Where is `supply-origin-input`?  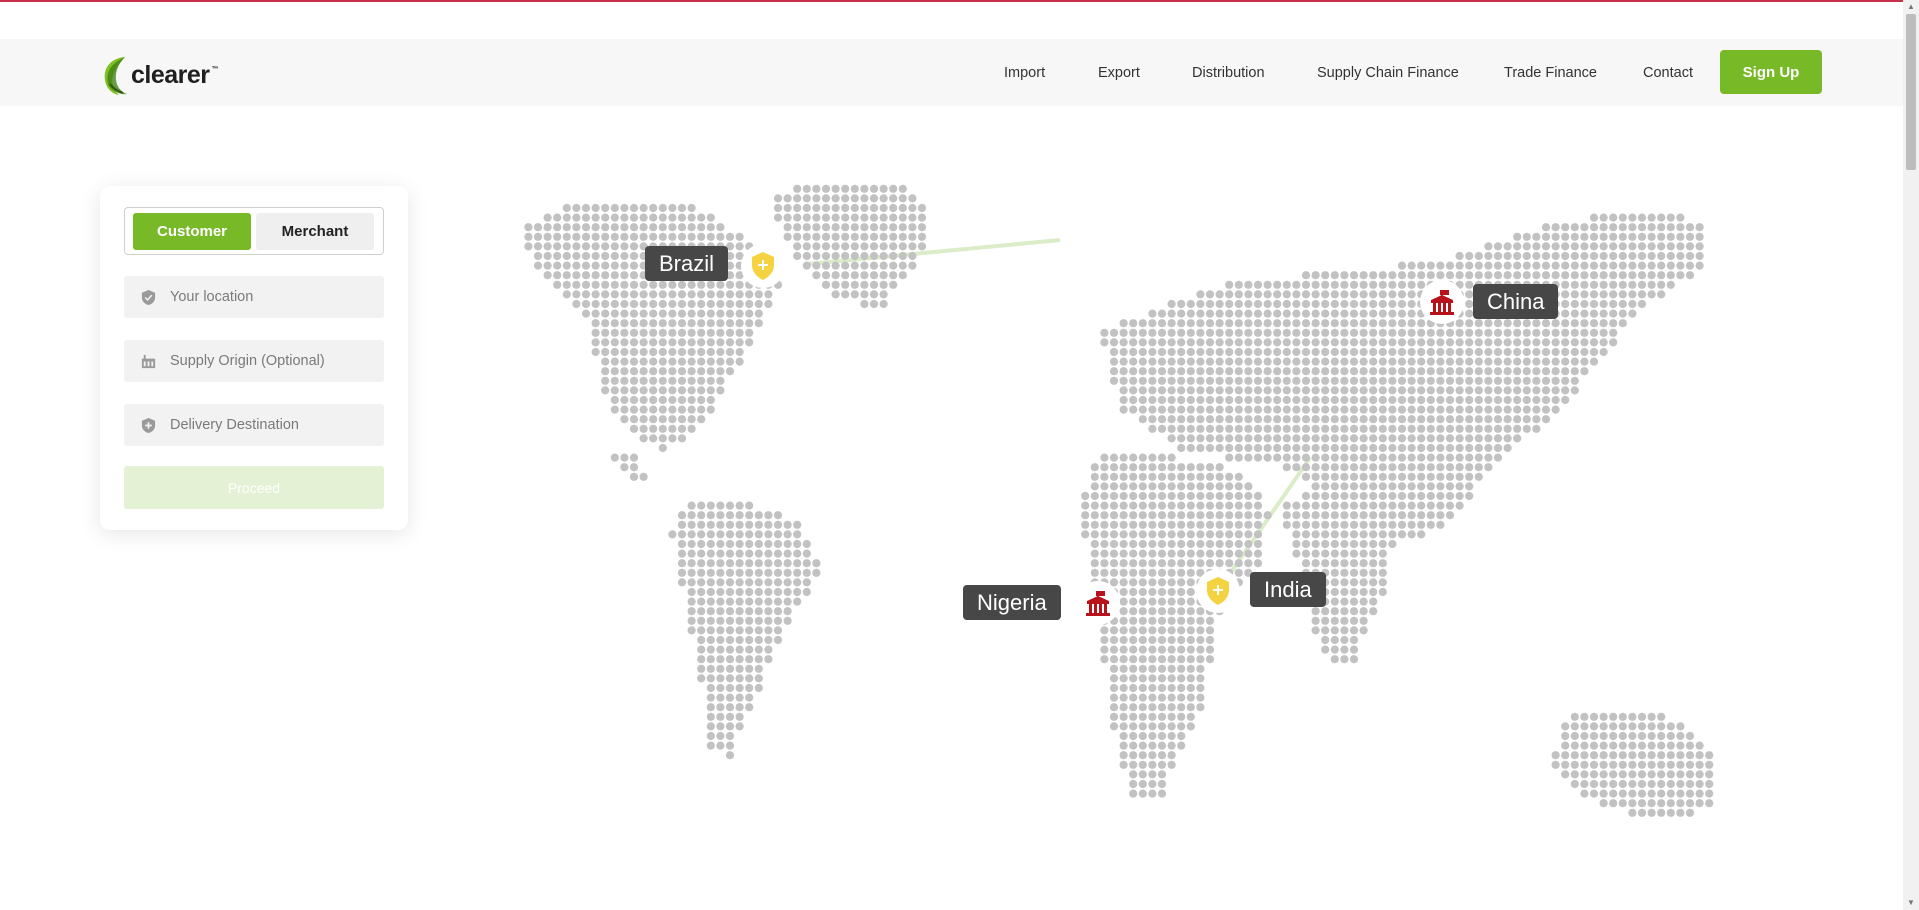
supply-origin-input is located at coordinates (272, 361).